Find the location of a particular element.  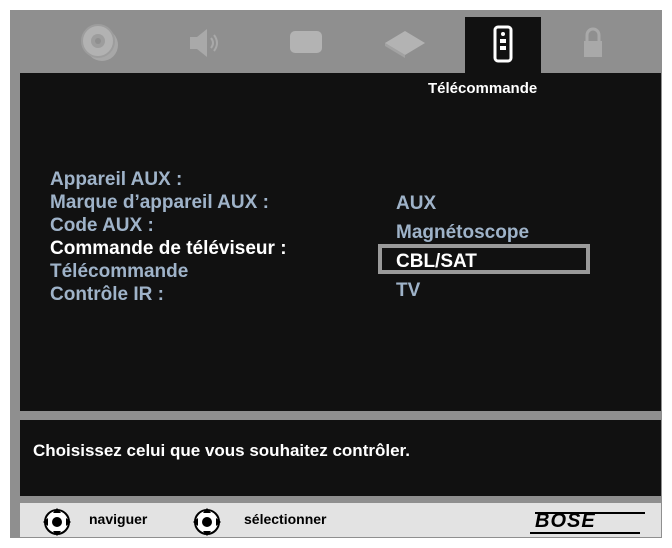

tab-display is located at coordinates (306, 43).